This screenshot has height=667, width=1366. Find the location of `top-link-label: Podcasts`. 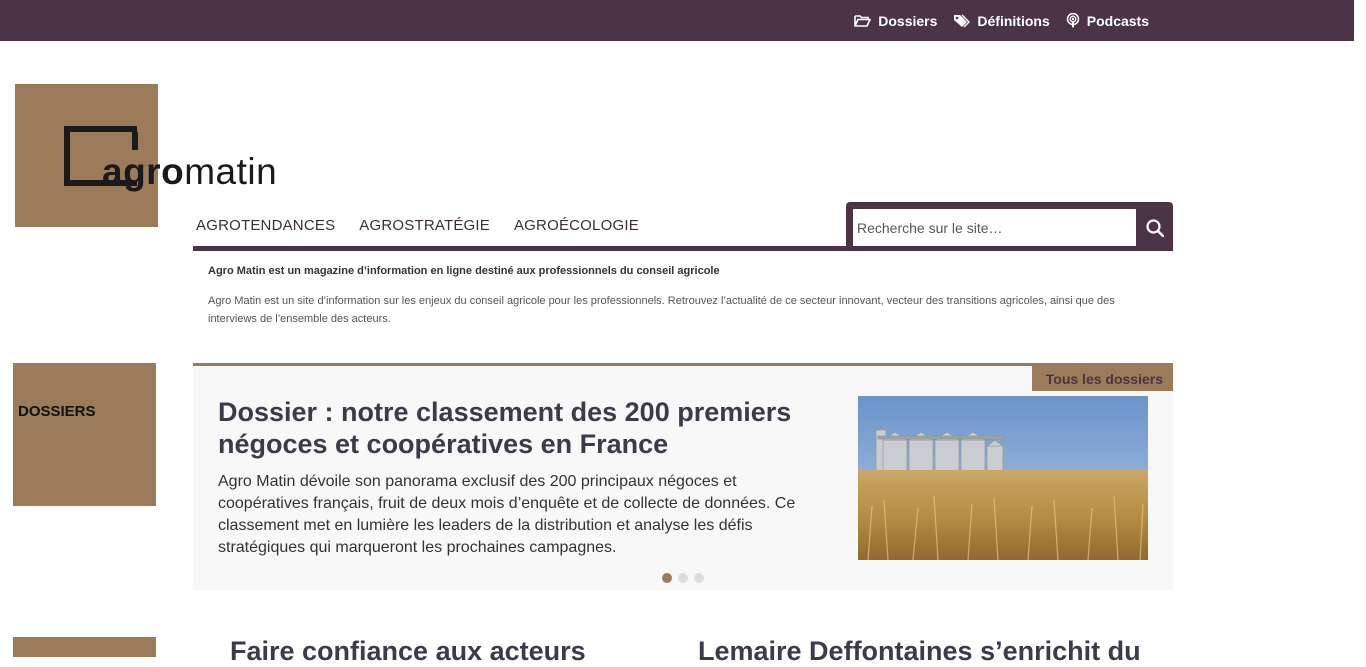

top-link-label: Podcasts is located at coordinates (1117, 20).